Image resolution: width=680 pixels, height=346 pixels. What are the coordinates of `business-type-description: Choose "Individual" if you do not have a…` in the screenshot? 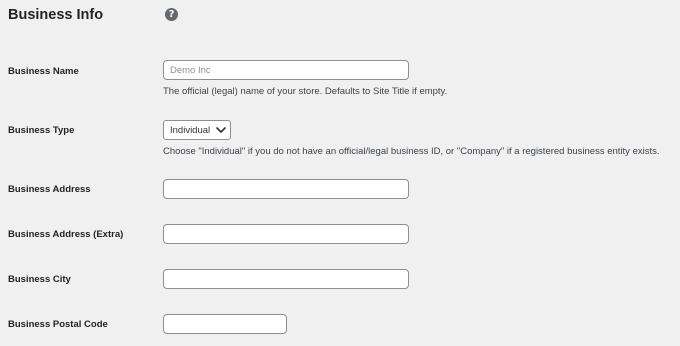 It's located at (411, 151).